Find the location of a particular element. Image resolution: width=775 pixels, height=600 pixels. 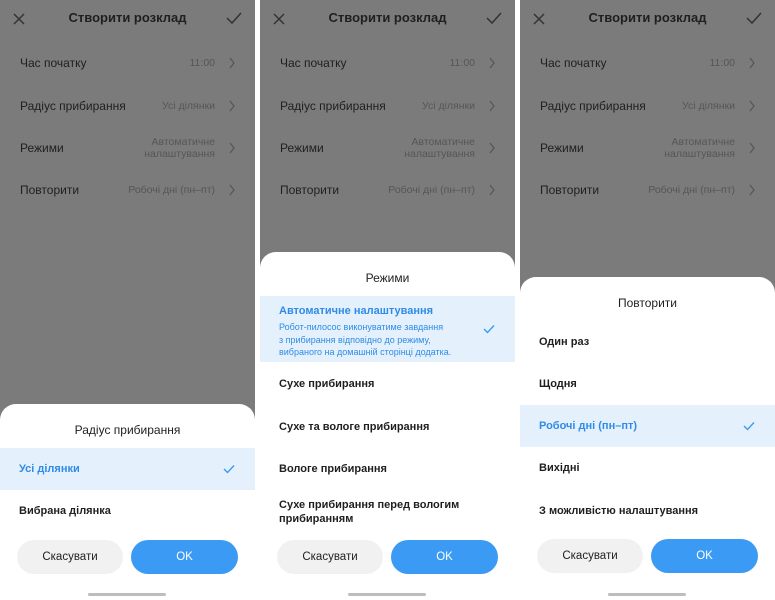

row-value: 11:00 is located at coordinates (462, 63).